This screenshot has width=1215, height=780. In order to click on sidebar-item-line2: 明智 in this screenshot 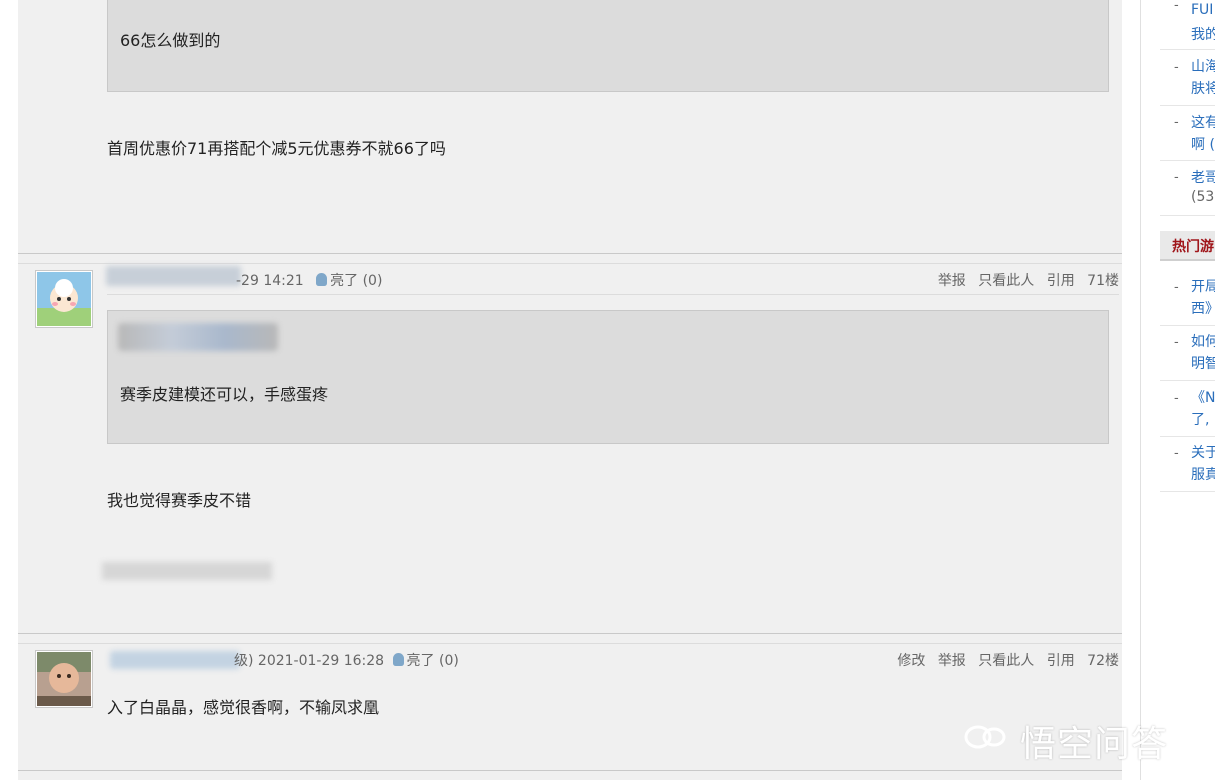, I will do `click(1203, 363)`.